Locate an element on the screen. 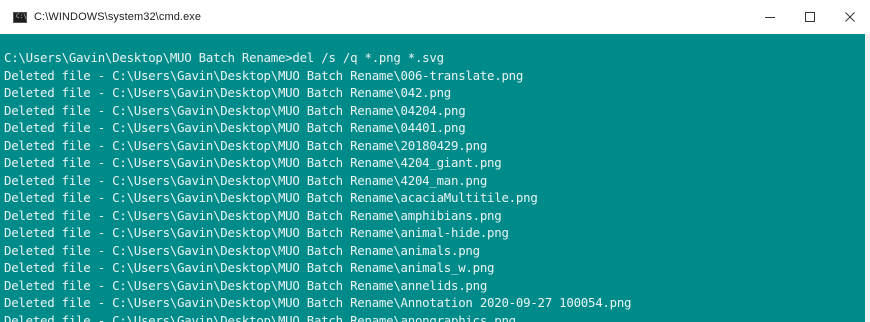  cmd-icon-glyph: C:\ is located at coordinates (21, 16).